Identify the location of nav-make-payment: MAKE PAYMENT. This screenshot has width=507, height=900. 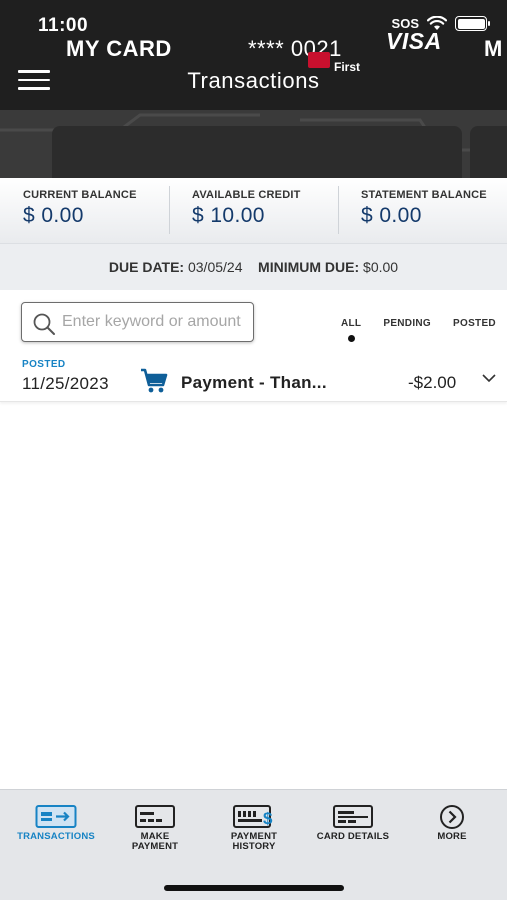
(155, 828).